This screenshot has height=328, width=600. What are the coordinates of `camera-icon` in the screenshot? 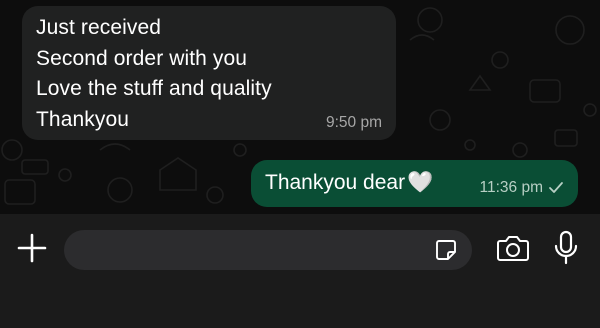 It's located at (513, 248).